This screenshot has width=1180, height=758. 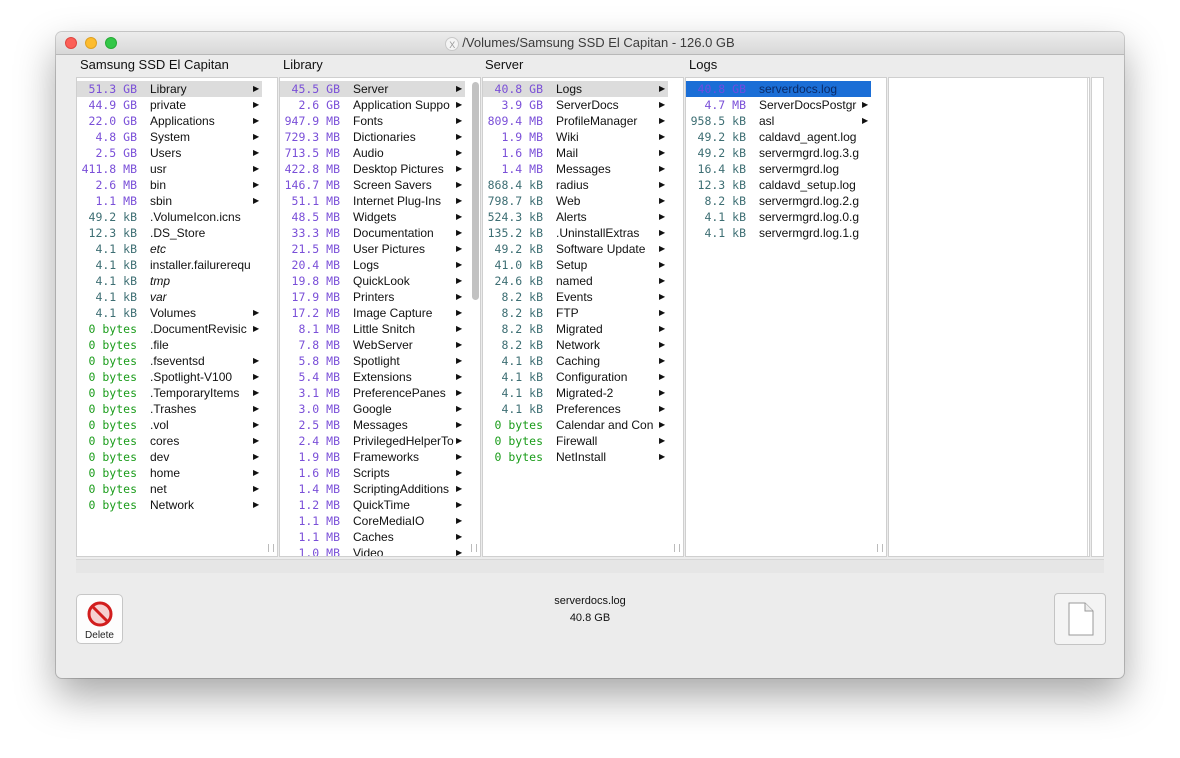 I want to click on list-item: 16.4 kB servermgrd.log, so click(x=778, y=169).